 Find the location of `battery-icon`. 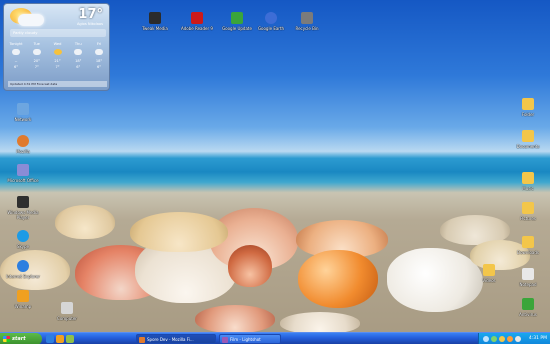

battery-icon is located at coordinates (518, 339).